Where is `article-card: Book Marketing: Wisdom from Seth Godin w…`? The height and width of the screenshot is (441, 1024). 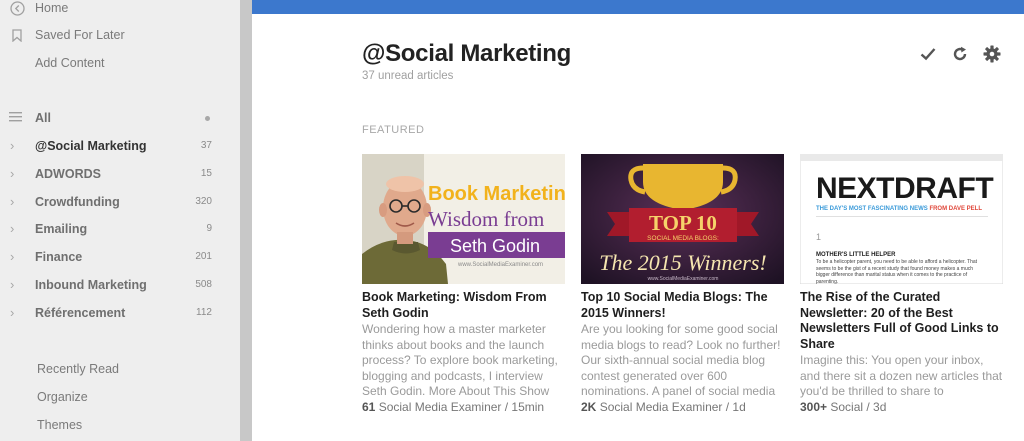 article-card: Book Marketing: Wisdom from Seth Godin w… is located at coordinates (463, 284).